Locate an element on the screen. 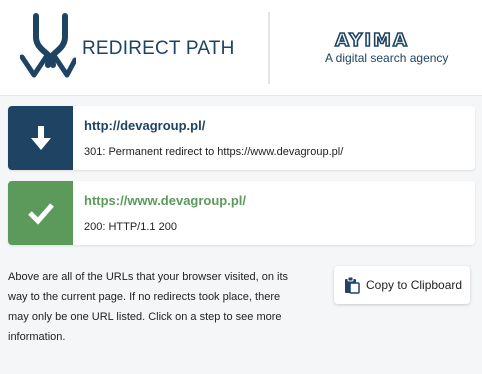  ayima-logo: AYIMA is located at coordinates (371, 40).